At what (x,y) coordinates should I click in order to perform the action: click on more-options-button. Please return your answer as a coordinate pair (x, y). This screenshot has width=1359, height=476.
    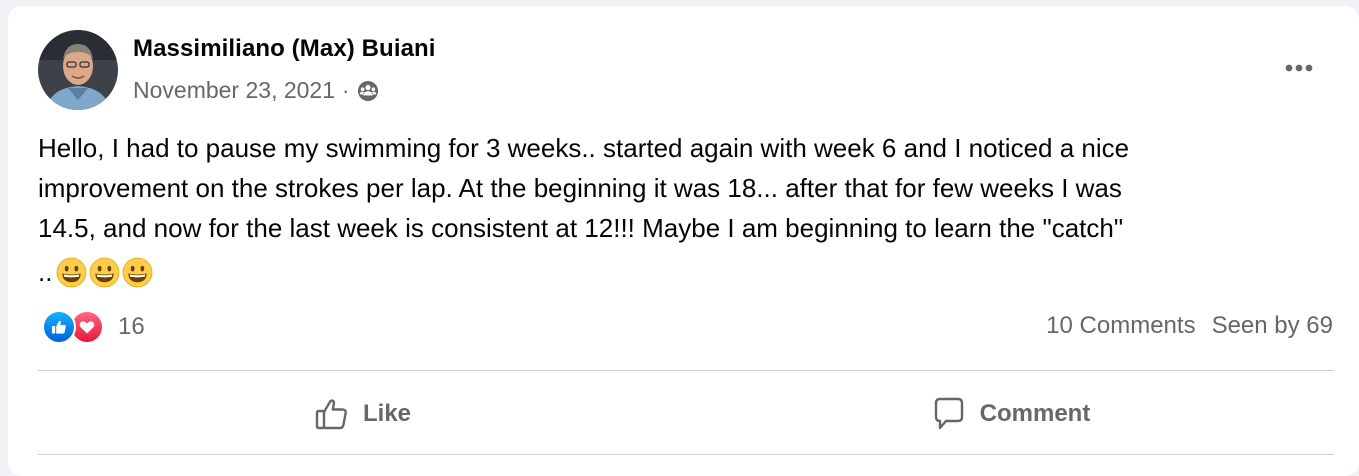
    Looking at the image, I should click on (1299, 68).